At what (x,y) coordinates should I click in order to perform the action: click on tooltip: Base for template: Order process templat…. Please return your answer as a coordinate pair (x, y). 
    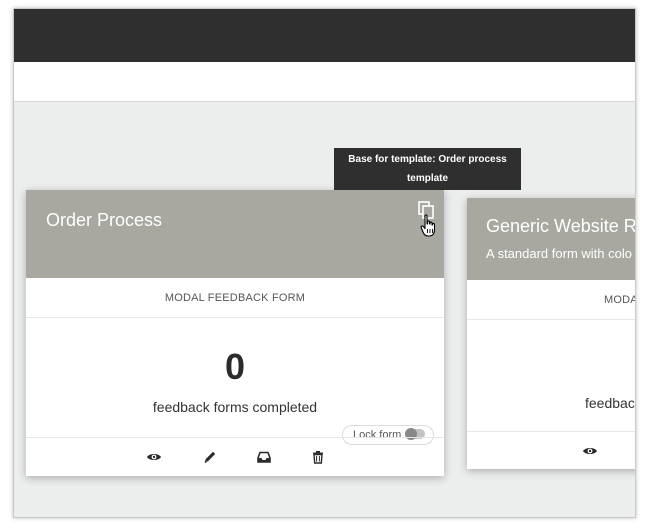
    Looking at the image, I should click on (427, 169).